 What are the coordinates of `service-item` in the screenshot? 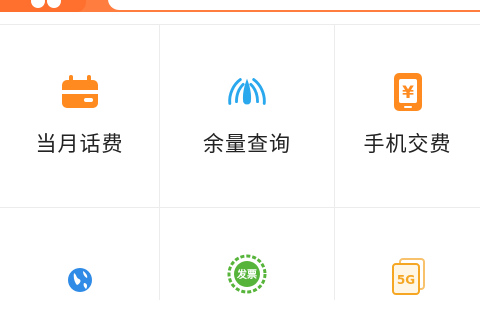 It's located at (79, 287).